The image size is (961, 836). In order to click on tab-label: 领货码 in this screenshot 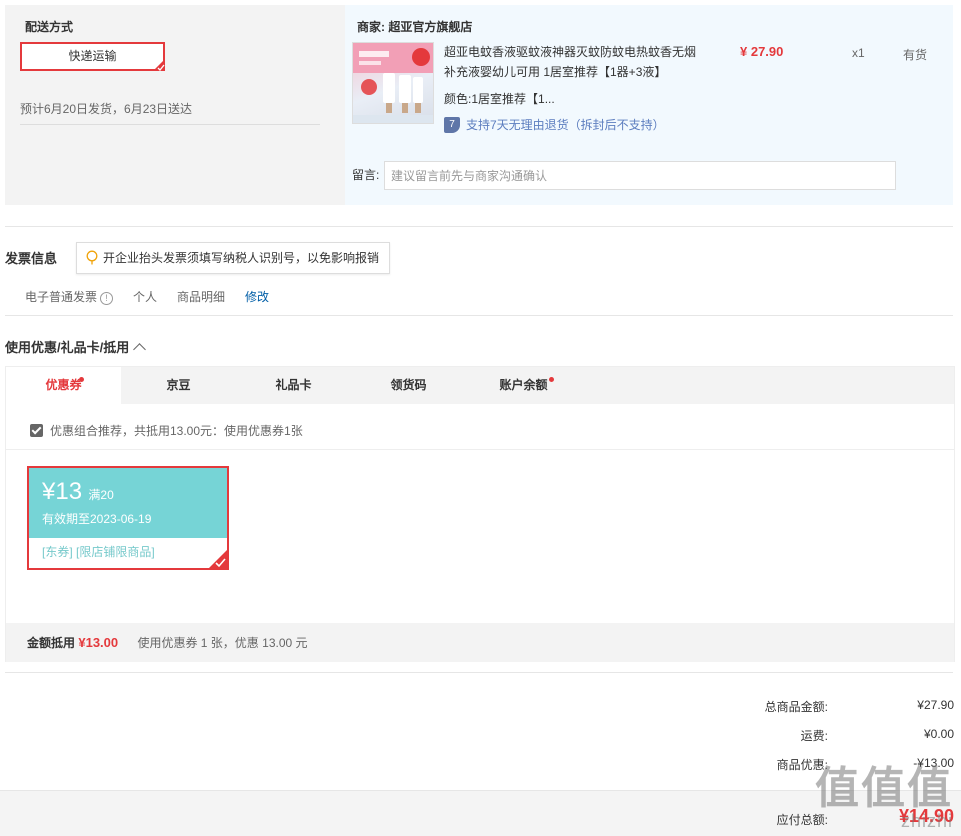, I will do `click(408, 385)`.